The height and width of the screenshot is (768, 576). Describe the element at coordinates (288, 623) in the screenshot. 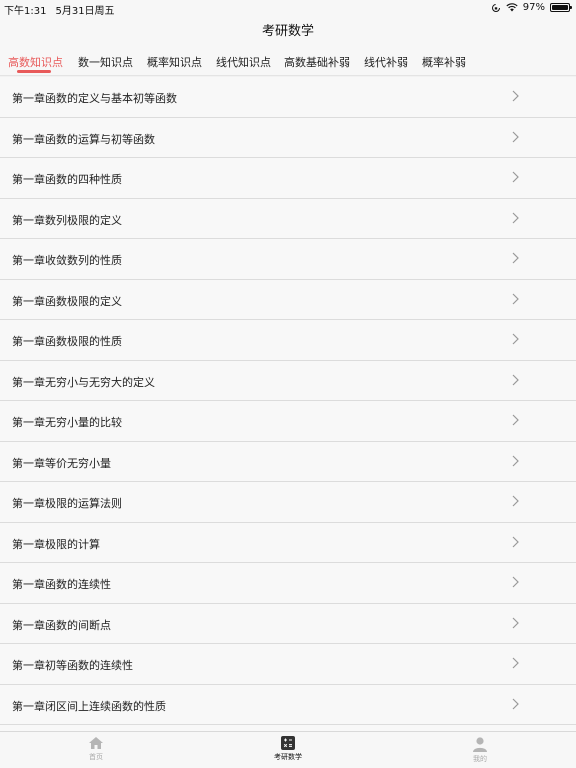

I see `list-item: 第一章函数的间断点` at that location.